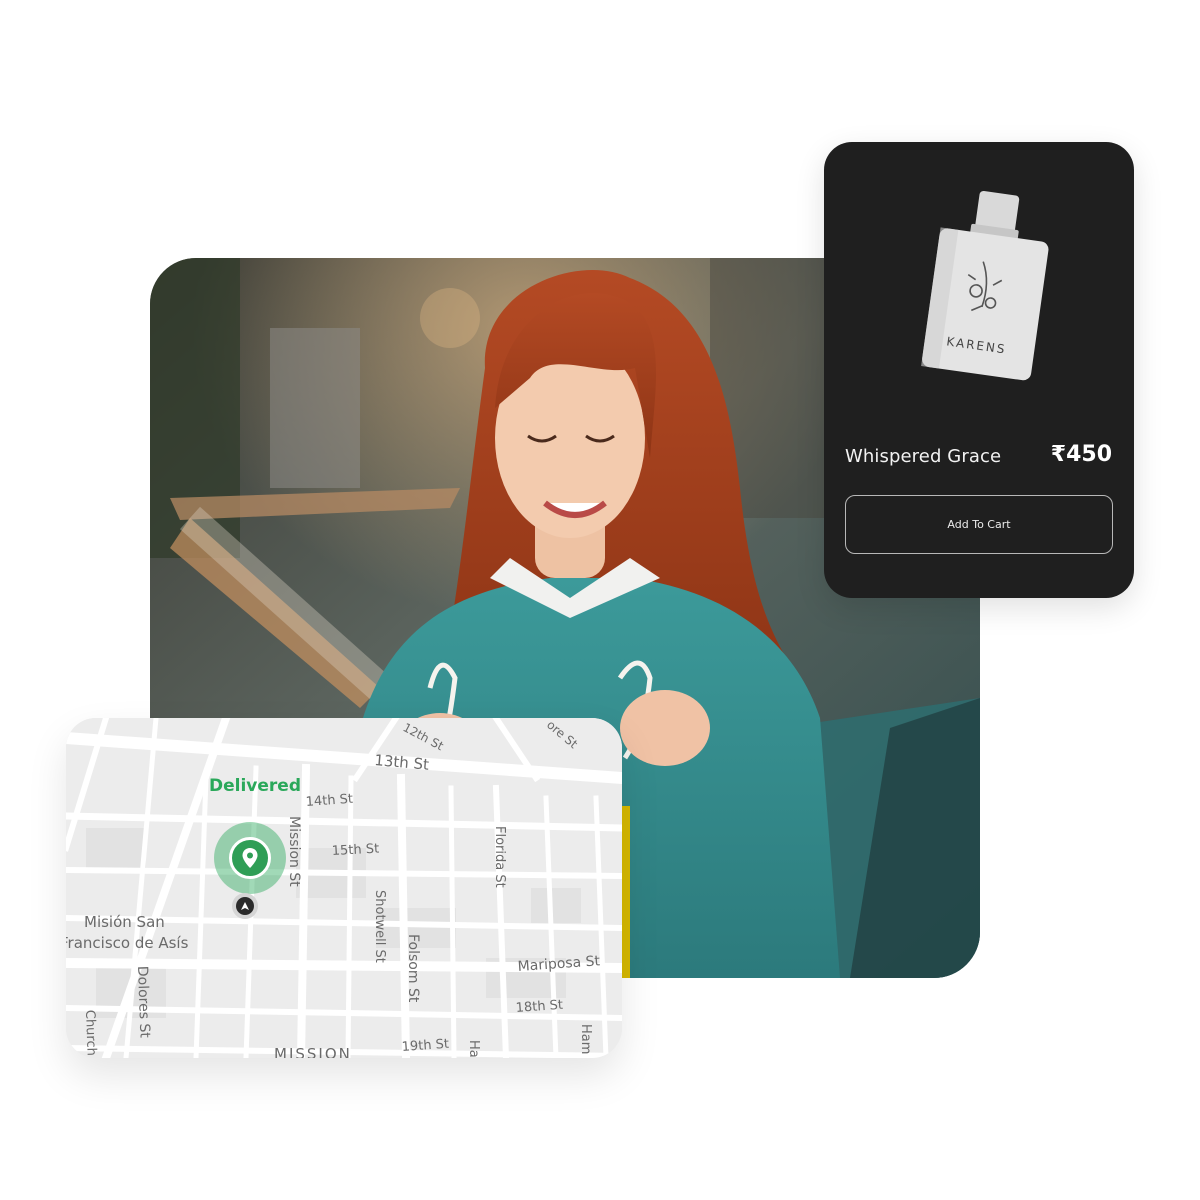 The image size is (1200, 1200). Describe the element at coordinates (979, 524) in the screenshot. I see `add-to-cart-button: Add To Cart` at that location.